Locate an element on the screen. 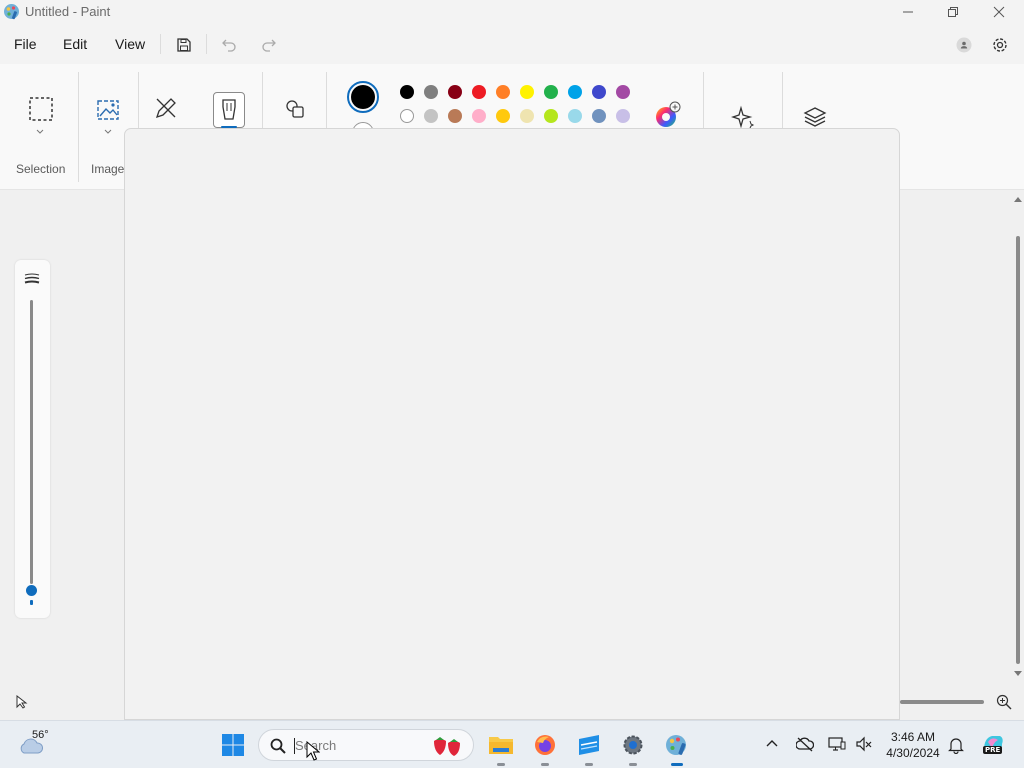 This screenshot has width=1024, height=768. rectangle-select-icon is located at coordinates (41, 109).